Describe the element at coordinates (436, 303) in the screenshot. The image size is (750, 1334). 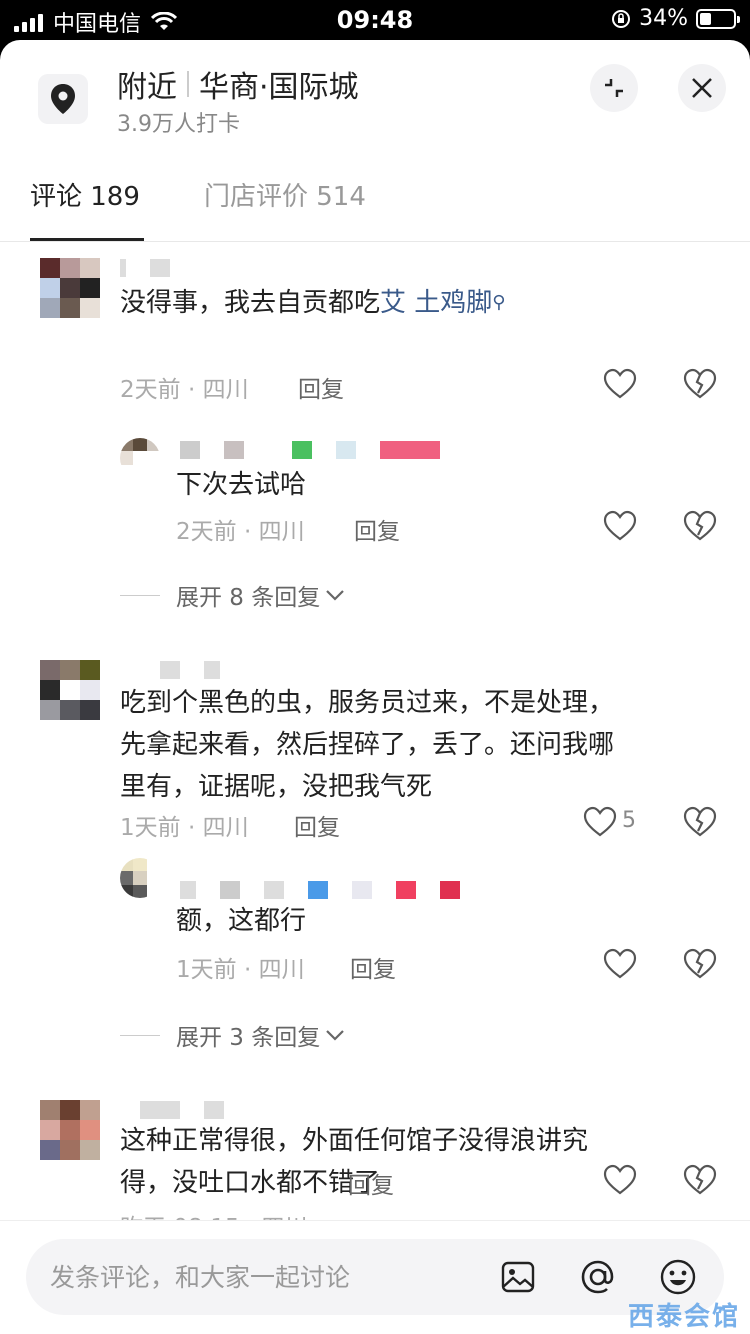
I see `mention-link: 艾 土鸡脚` at that location.